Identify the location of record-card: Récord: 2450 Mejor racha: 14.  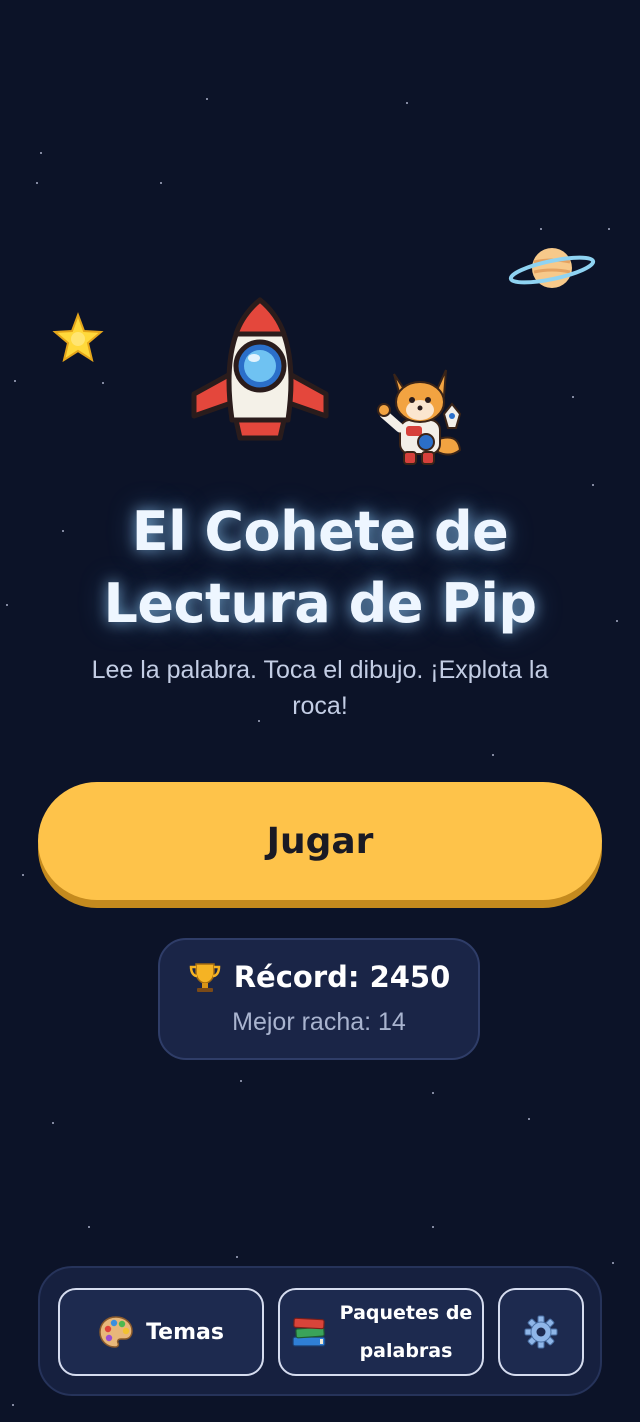
(319, 999).